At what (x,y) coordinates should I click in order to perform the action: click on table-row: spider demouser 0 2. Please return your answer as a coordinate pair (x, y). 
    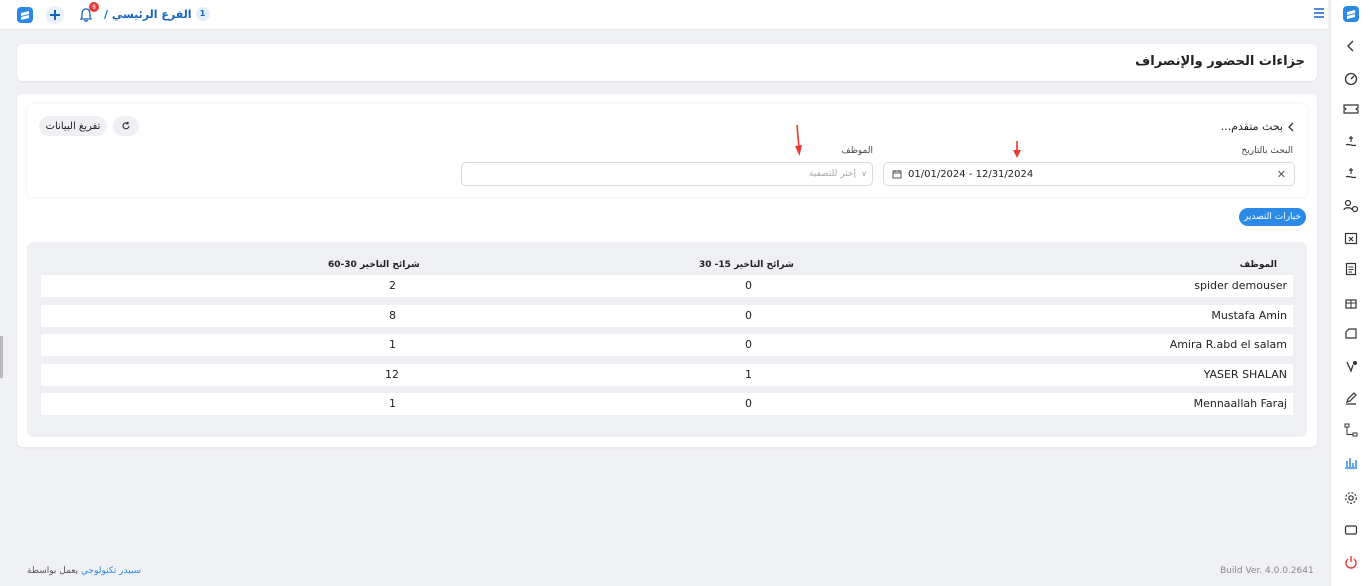
    Looking at the image, I should click on (667, 286).